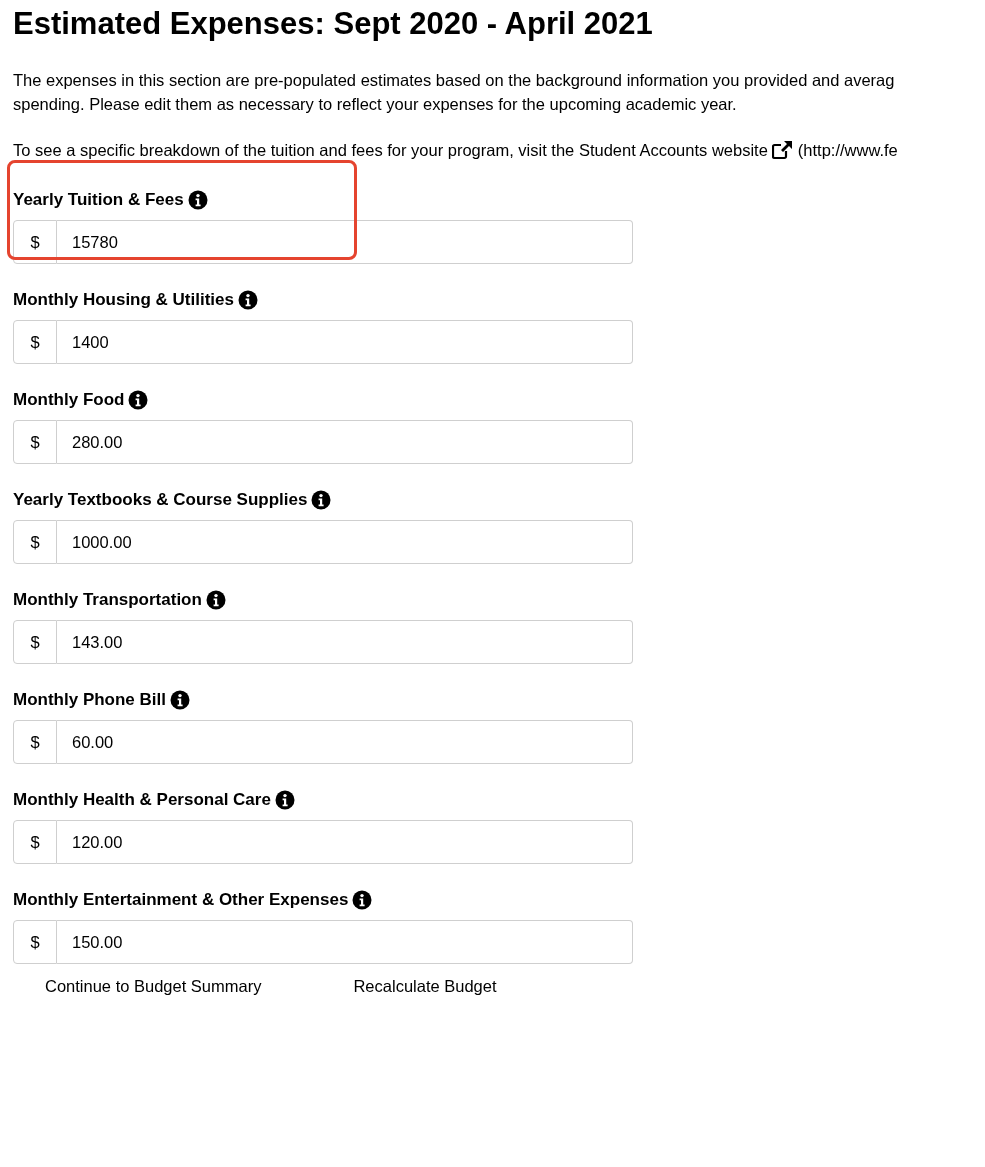  I want to click on field-label: Monthly Health & Personal Care, so click(142, 800).